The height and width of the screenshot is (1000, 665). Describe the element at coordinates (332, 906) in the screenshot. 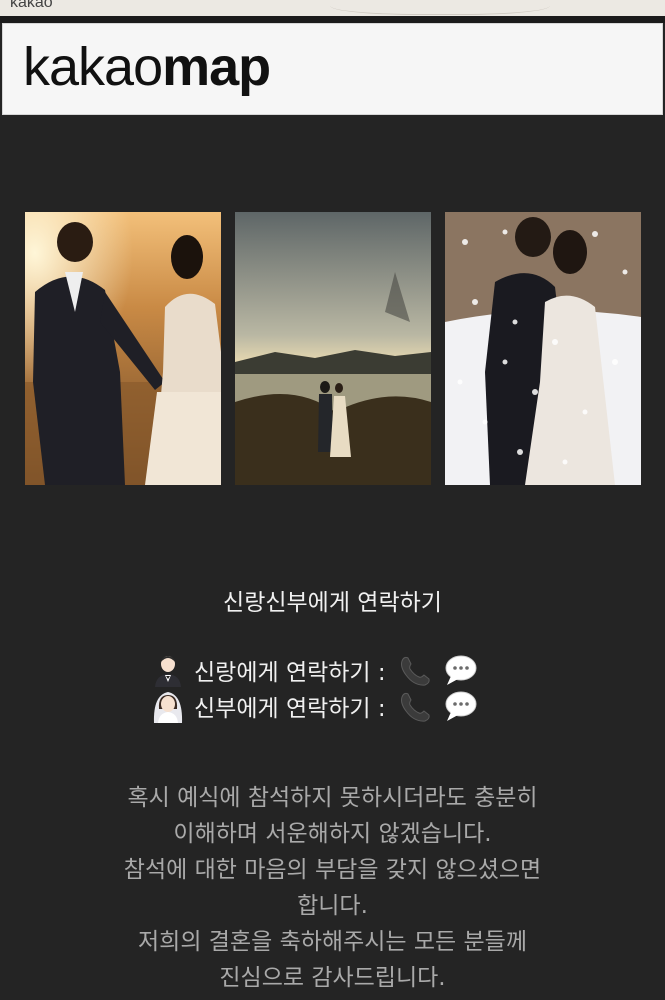

I see `message-line: 합니다.` at that location.